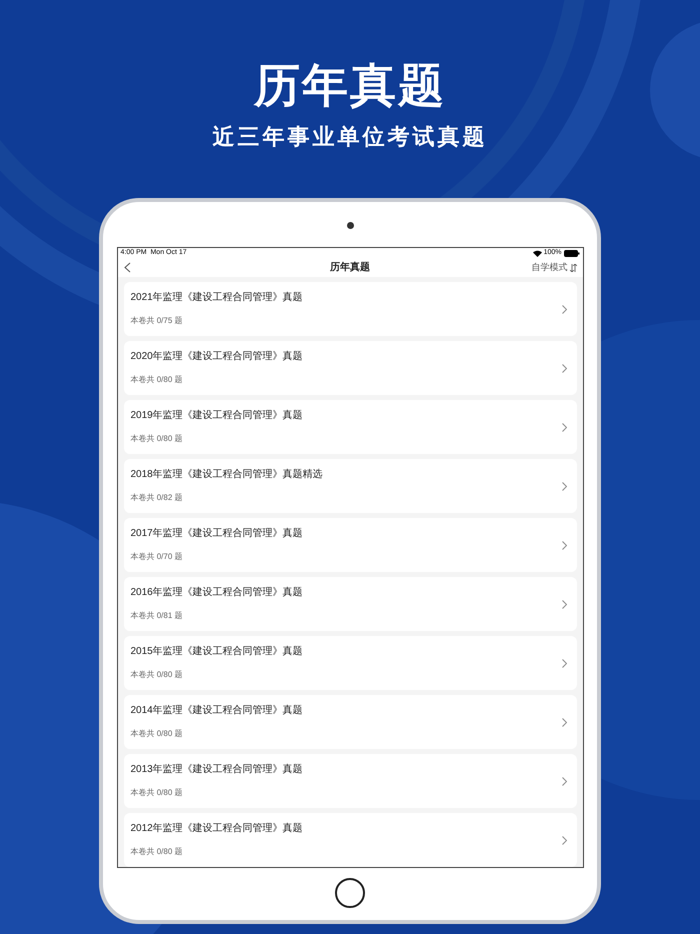 The image size is (700, 934). Describe the element at coordinates (350, 722) in the screenshot. I see `paper-card: 2014年监理《建设工程合同管理》真题 本卷共 0/80 题` at that location.